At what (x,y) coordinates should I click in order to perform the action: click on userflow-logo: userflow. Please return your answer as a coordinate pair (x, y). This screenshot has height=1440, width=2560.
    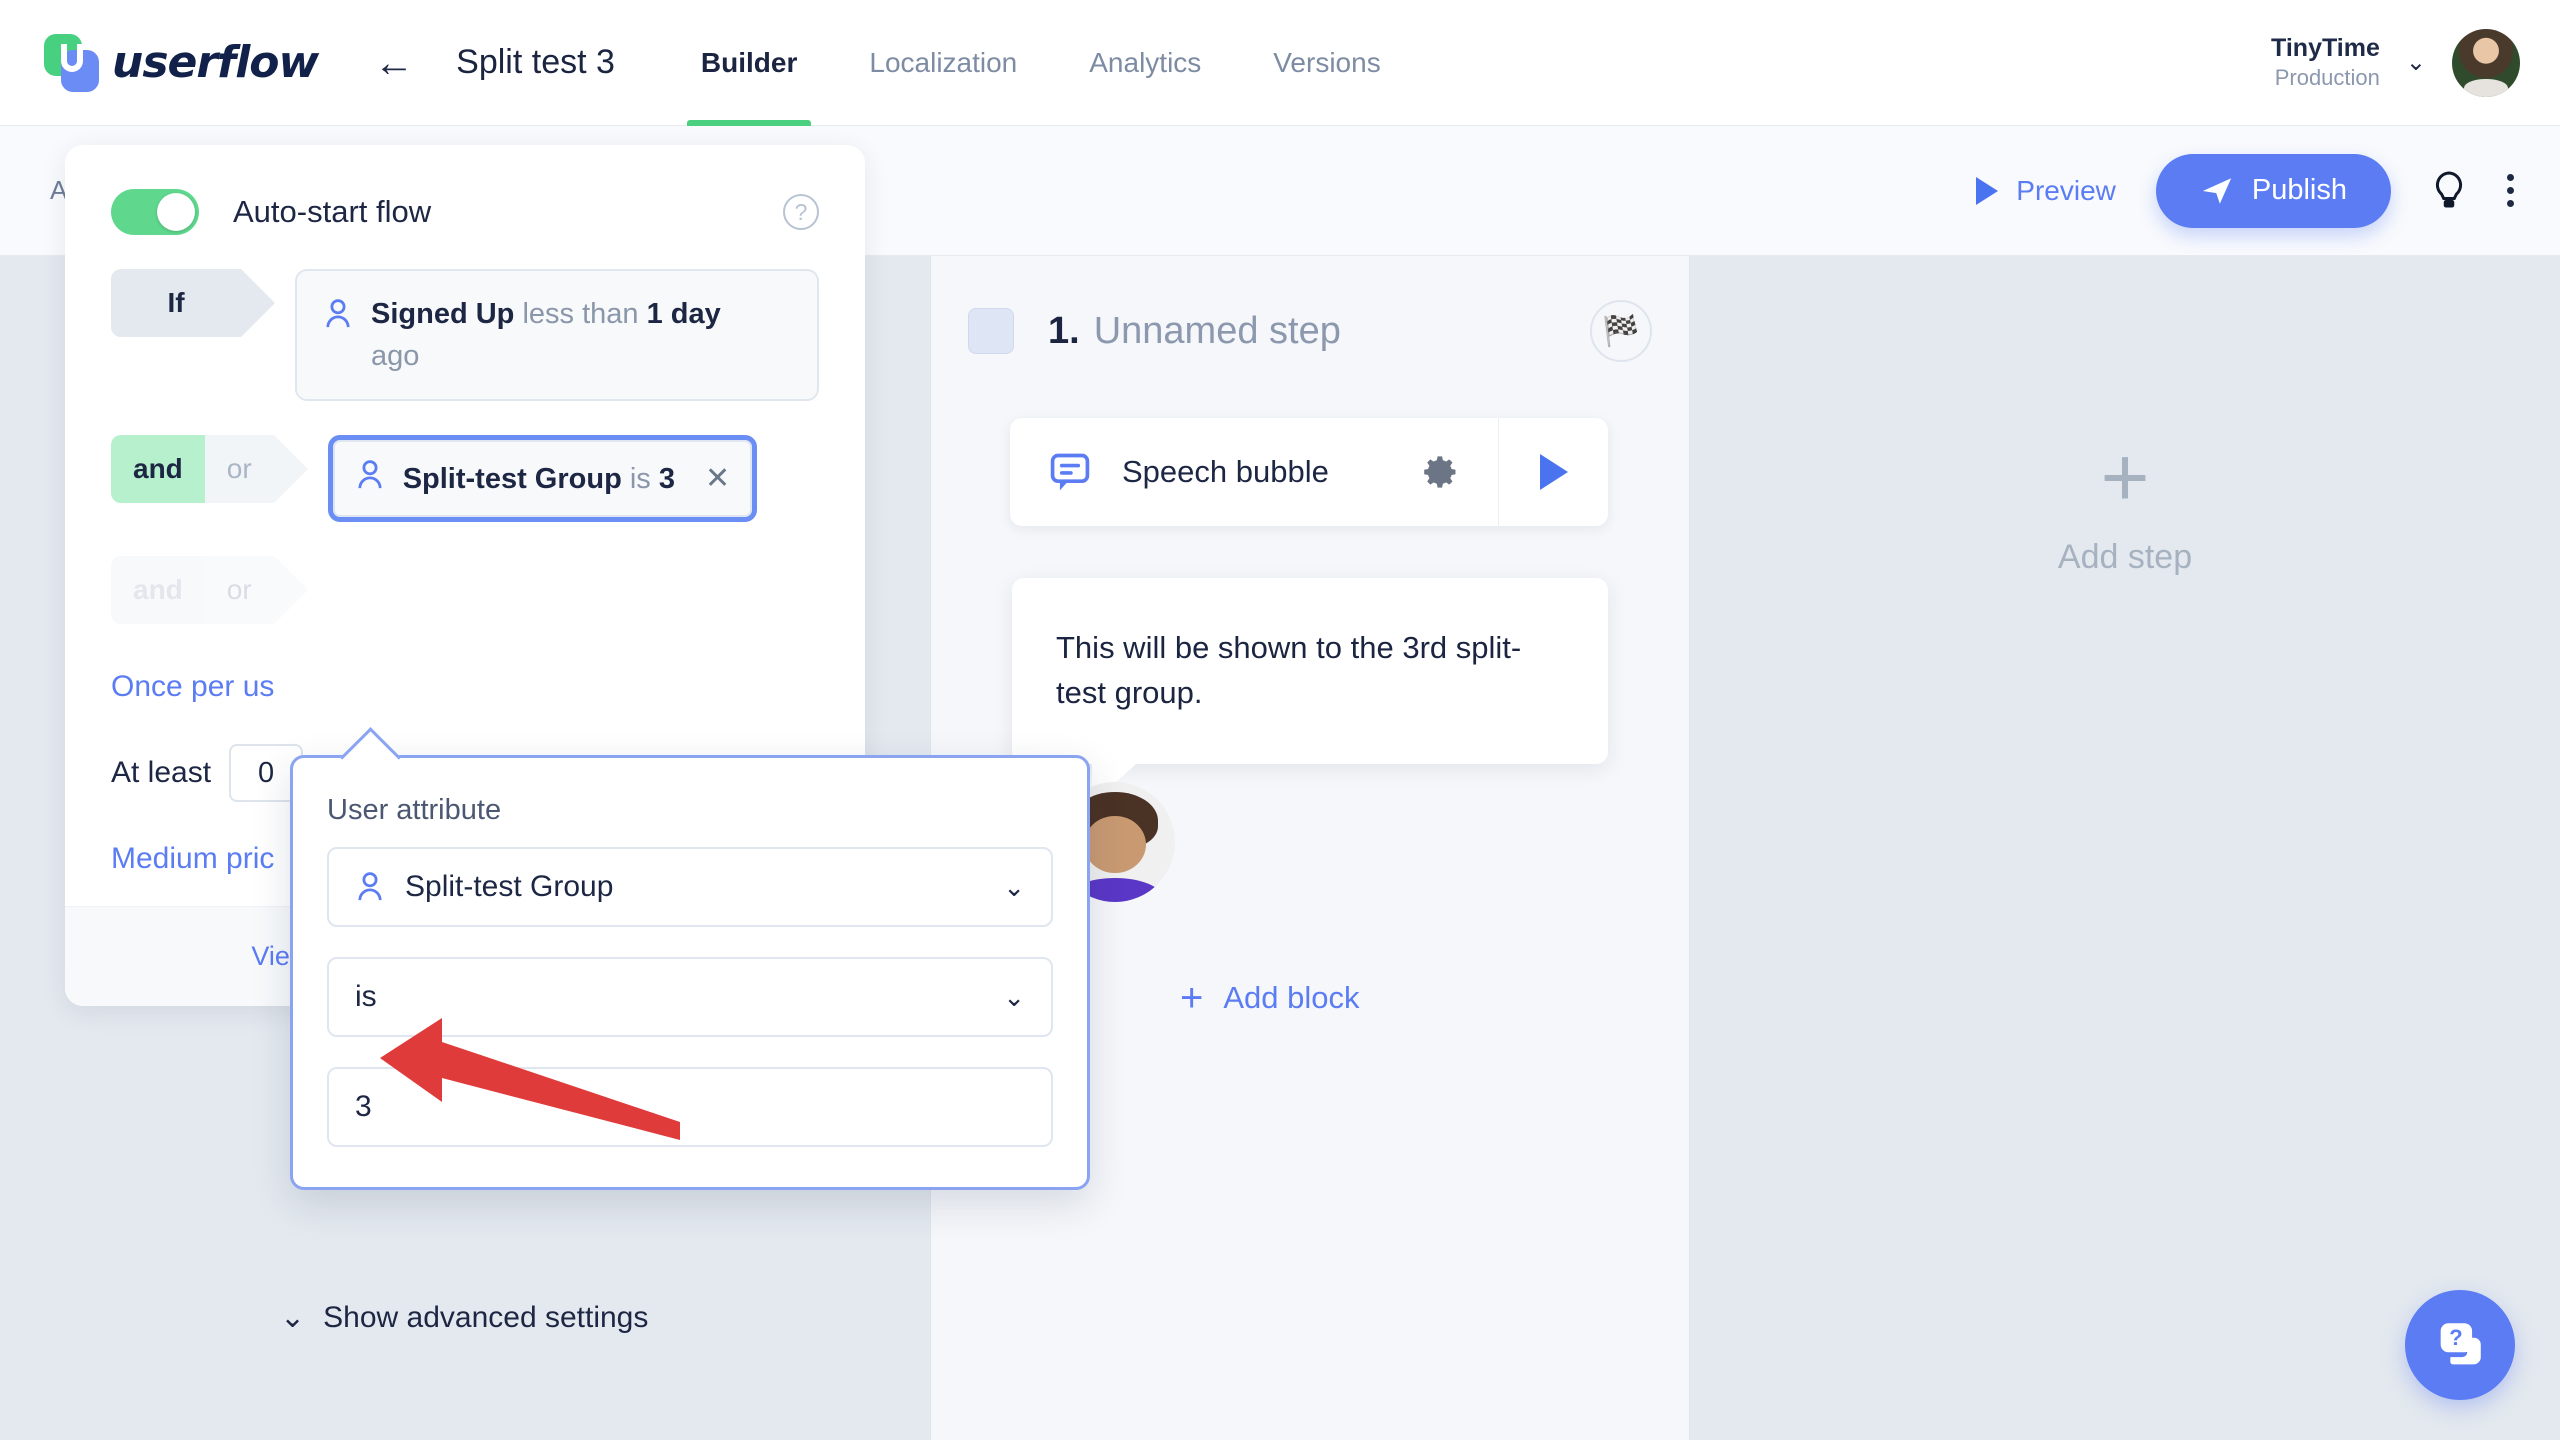
    Looking at the image, I should click on (181, 62).